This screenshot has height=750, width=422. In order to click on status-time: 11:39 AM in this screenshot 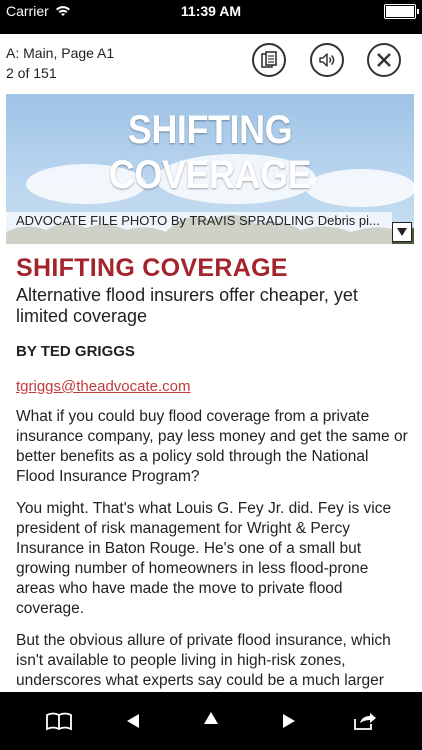, I will do `click(211, 11)`.